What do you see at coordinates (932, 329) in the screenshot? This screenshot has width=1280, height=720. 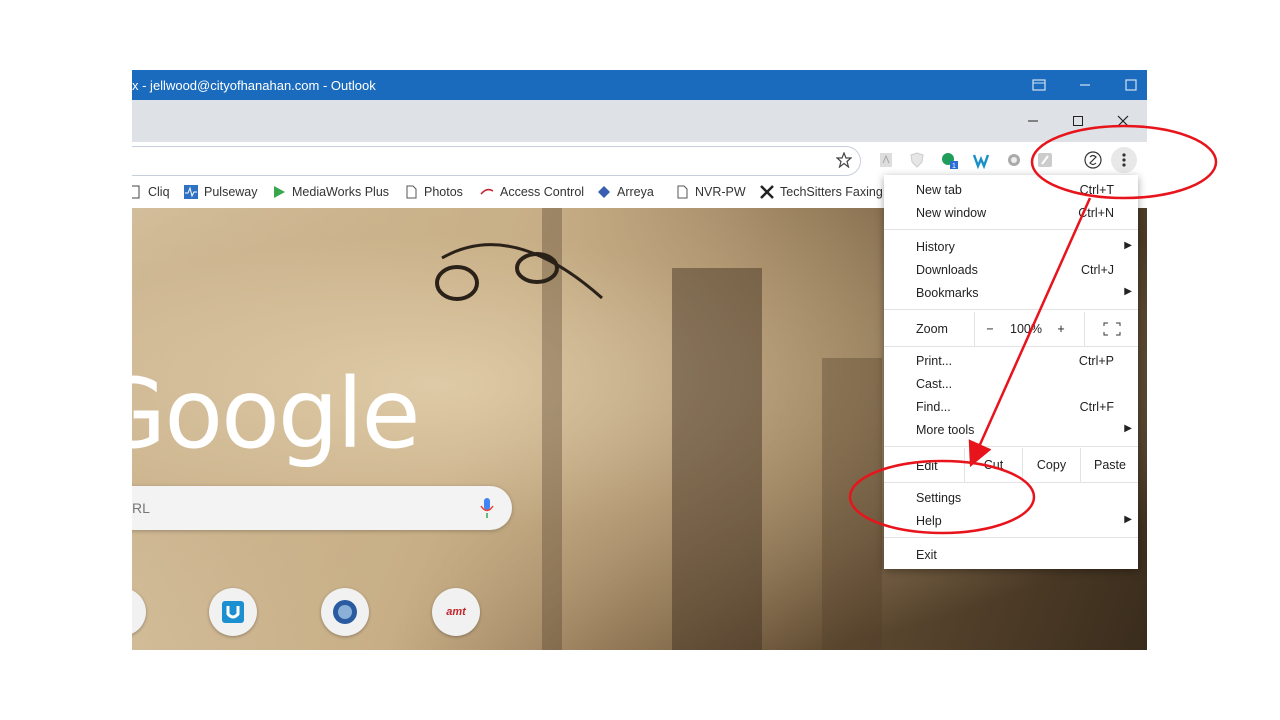 I see `zoom-label: Zoom` at bounding box center [932, 329].